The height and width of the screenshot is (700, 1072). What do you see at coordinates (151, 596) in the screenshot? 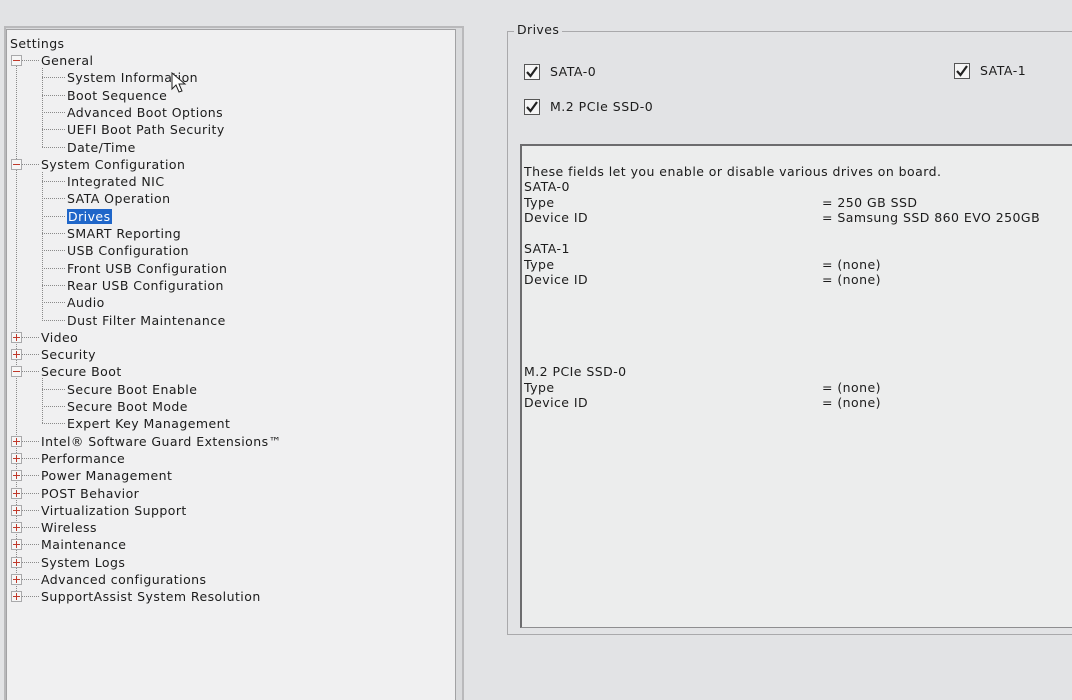
I see `tree-item-supportassist-system-resolution: SupportAssist System Resolution` at bounding box center [151, 596].